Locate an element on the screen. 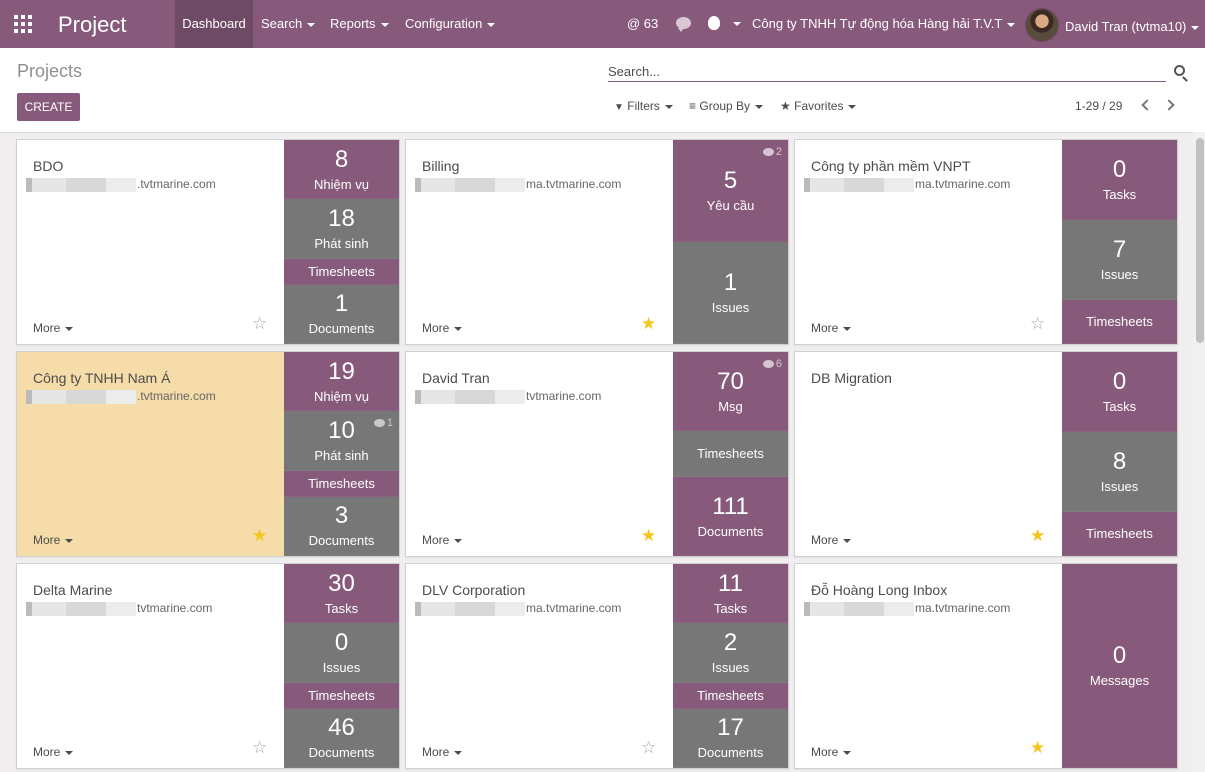 Image resolution: width=1205 pixels, height=772 pixels. project-name: DB Migration is located at coordinates (851, 378).